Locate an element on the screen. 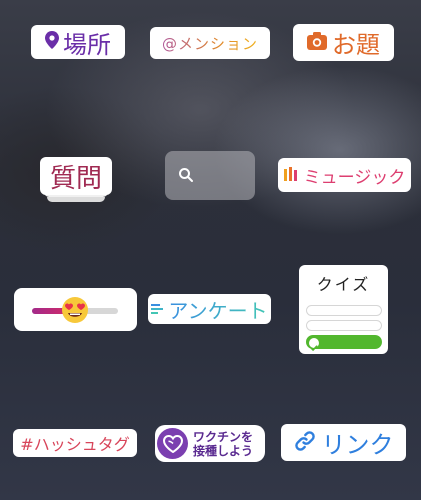 This screenshot has height=500, width=421. odai-sticker: お題 is located at coordinates (343, 42).